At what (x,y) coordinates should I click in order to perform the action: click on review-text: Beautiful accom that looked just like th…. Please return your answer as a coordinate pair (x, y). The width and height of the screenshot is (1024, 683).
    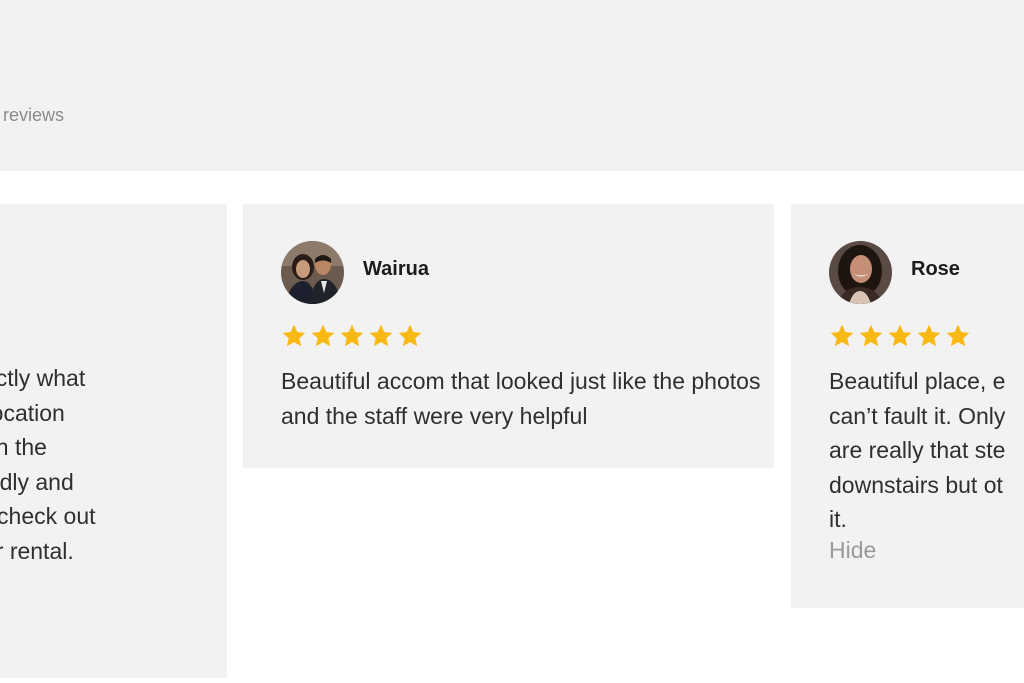
    Looking at the image, I should click on (521, 398).